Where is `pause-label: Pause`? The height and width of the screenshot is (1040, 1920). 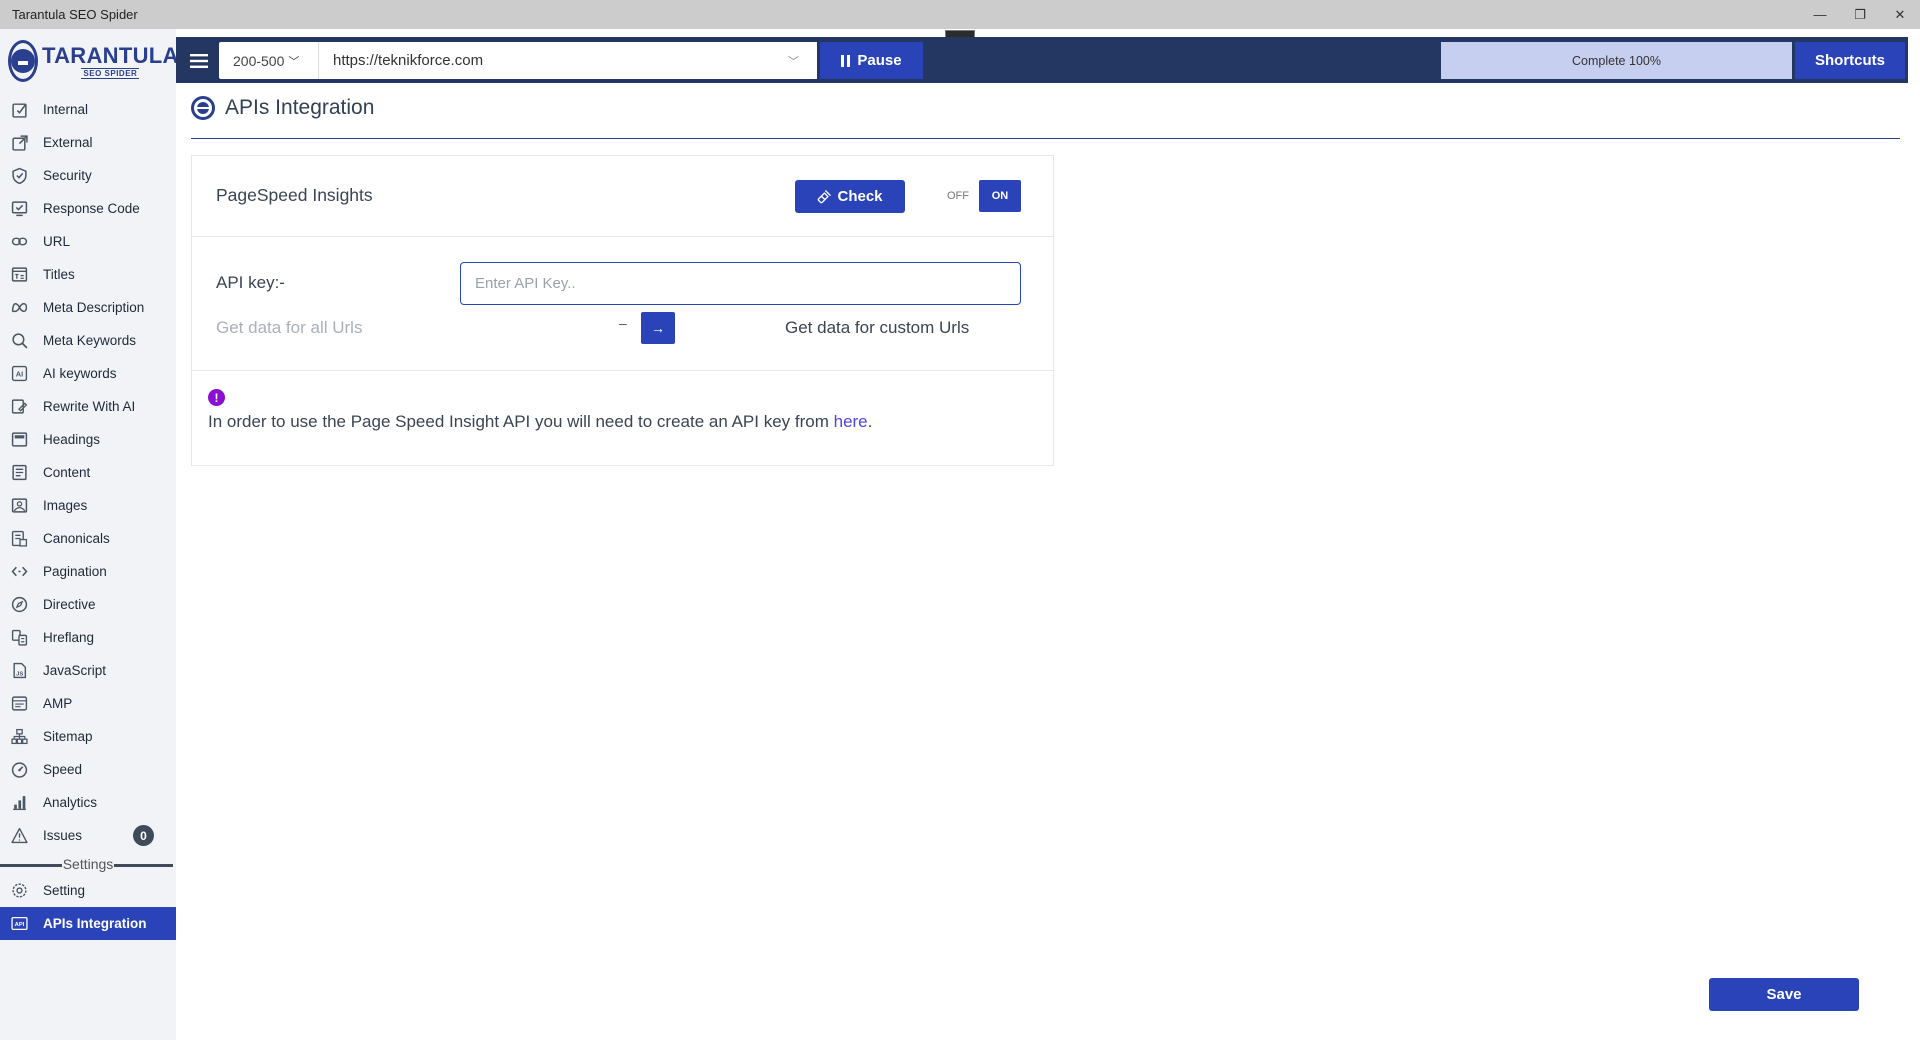
pause-label: Pause is located at coordinates (879, 60).